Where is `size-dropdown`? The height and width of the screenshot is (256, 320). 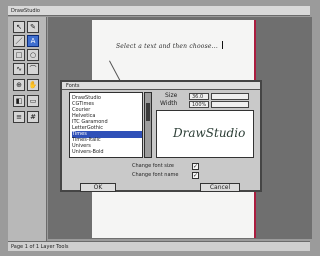
size-dropdown is located at coordinates (230, 96).